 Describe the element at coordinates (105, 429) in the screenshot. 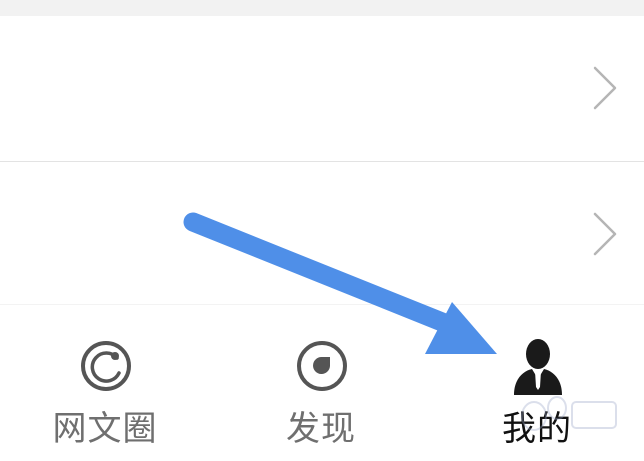

I see `tab-label: 网文圈` at that location.